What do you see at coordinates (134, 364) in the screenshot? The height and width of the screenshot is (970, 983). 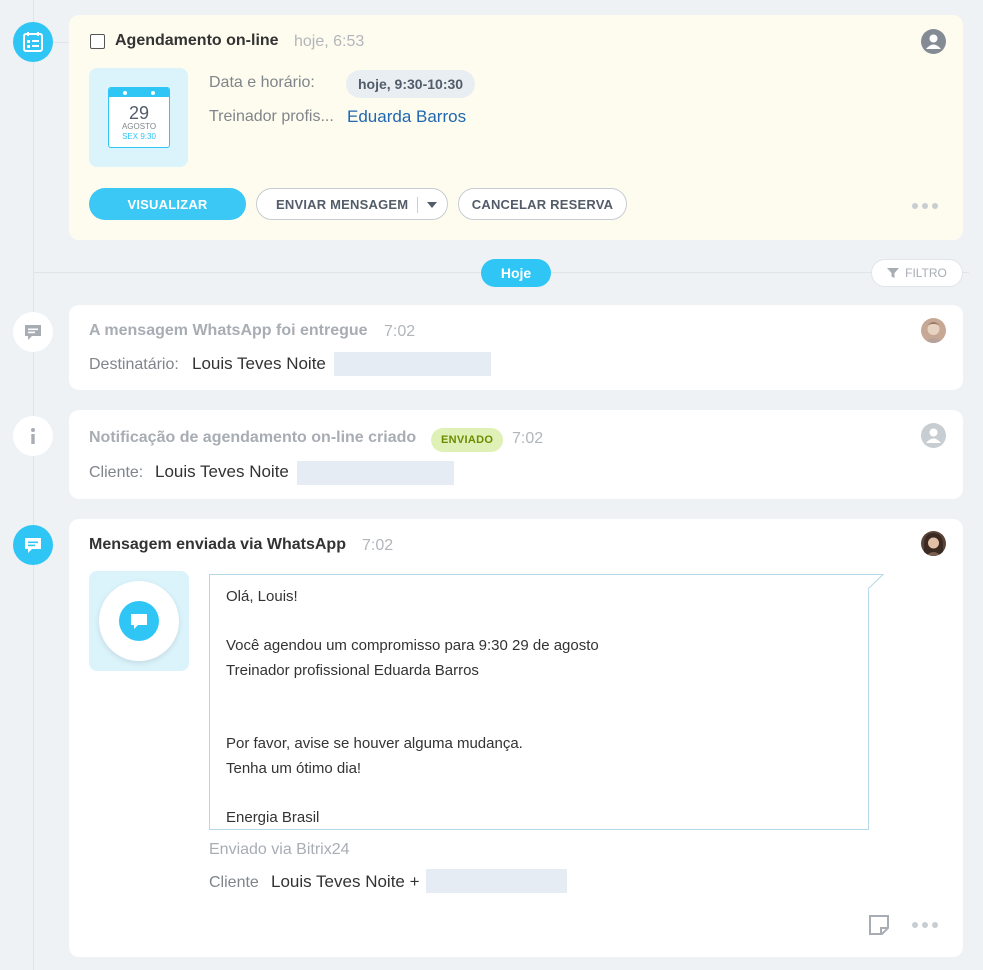 I see `recipient-label: Destinatário:` at bounding box center [134, 364].